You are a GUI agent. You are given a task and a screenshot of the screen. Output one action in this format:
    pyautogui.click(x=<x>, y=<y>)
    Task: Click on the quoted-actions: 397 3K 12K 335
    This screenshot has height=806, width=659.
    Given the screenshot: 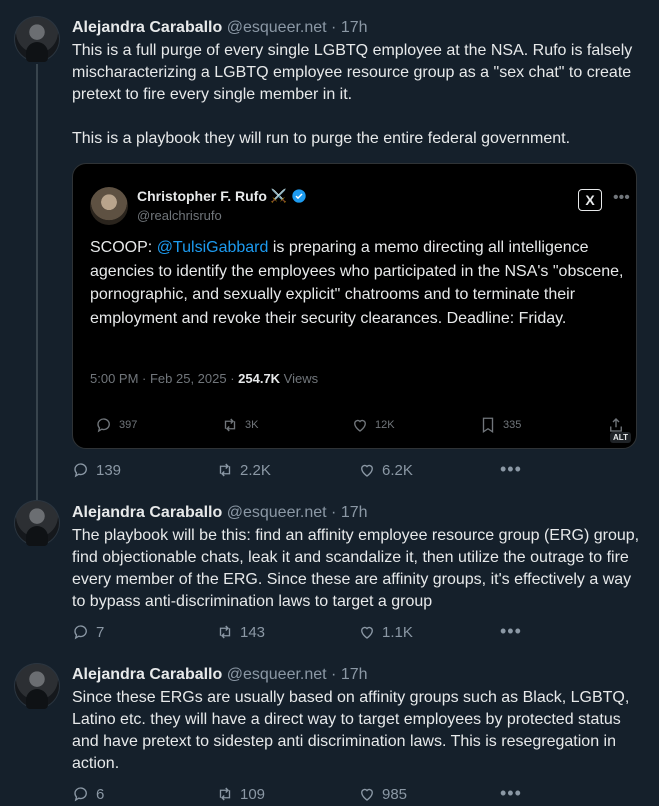 What is the action you would take?
    pyautogui.click(x=355, y=427)
    